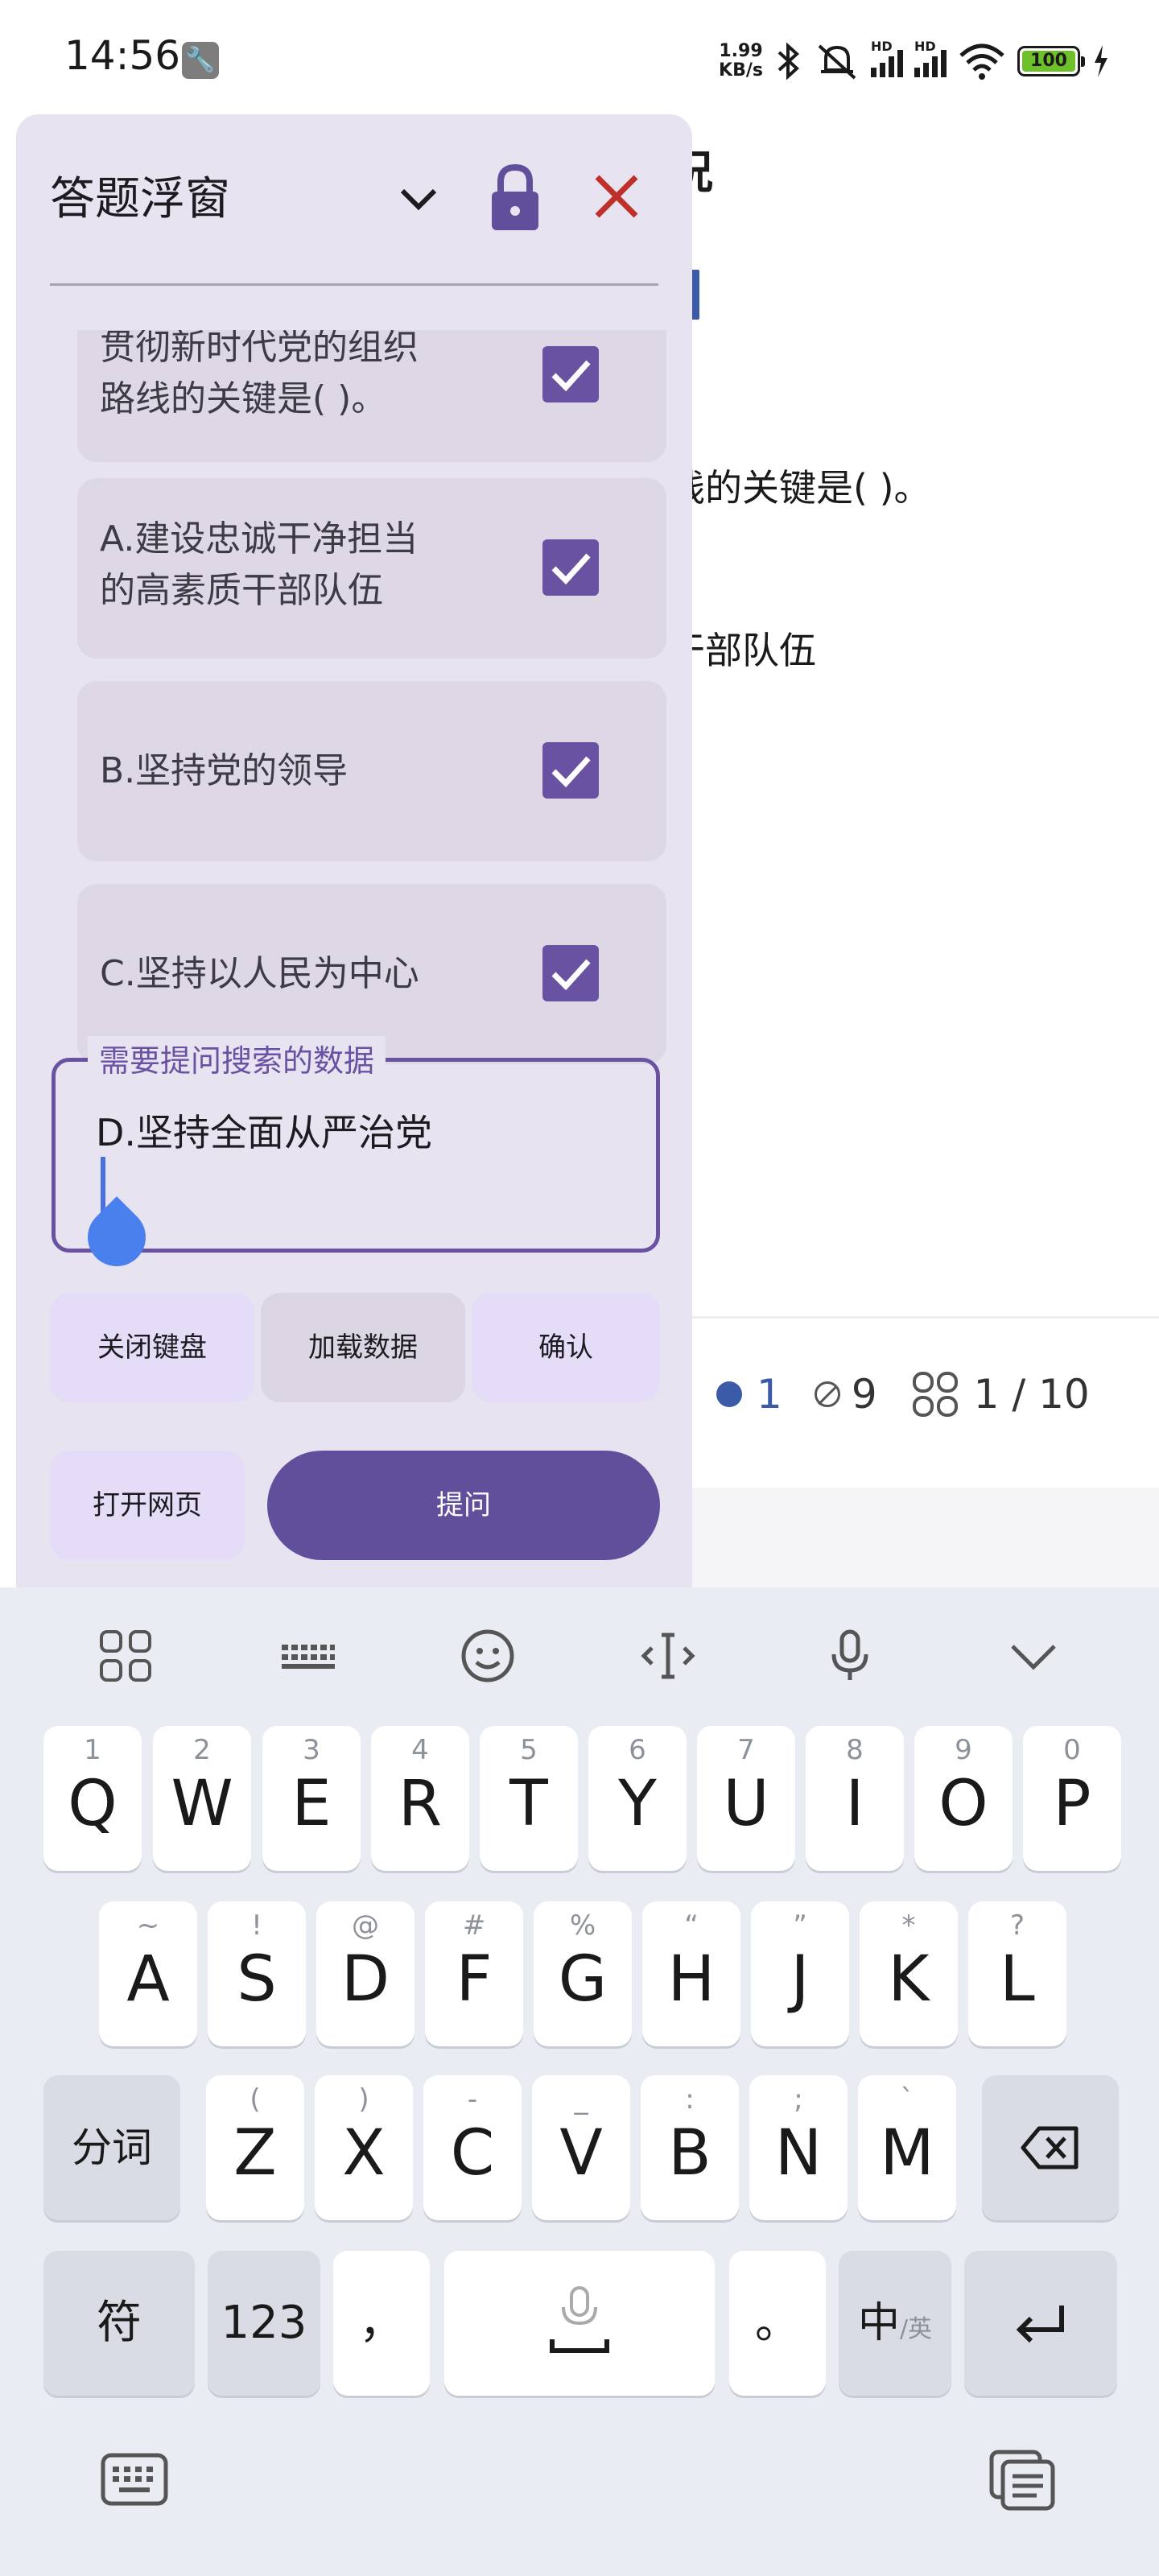  Describe the element at coordinates (930, 58) in the screenshot. I see `signal-icon-2: HD` at that location.